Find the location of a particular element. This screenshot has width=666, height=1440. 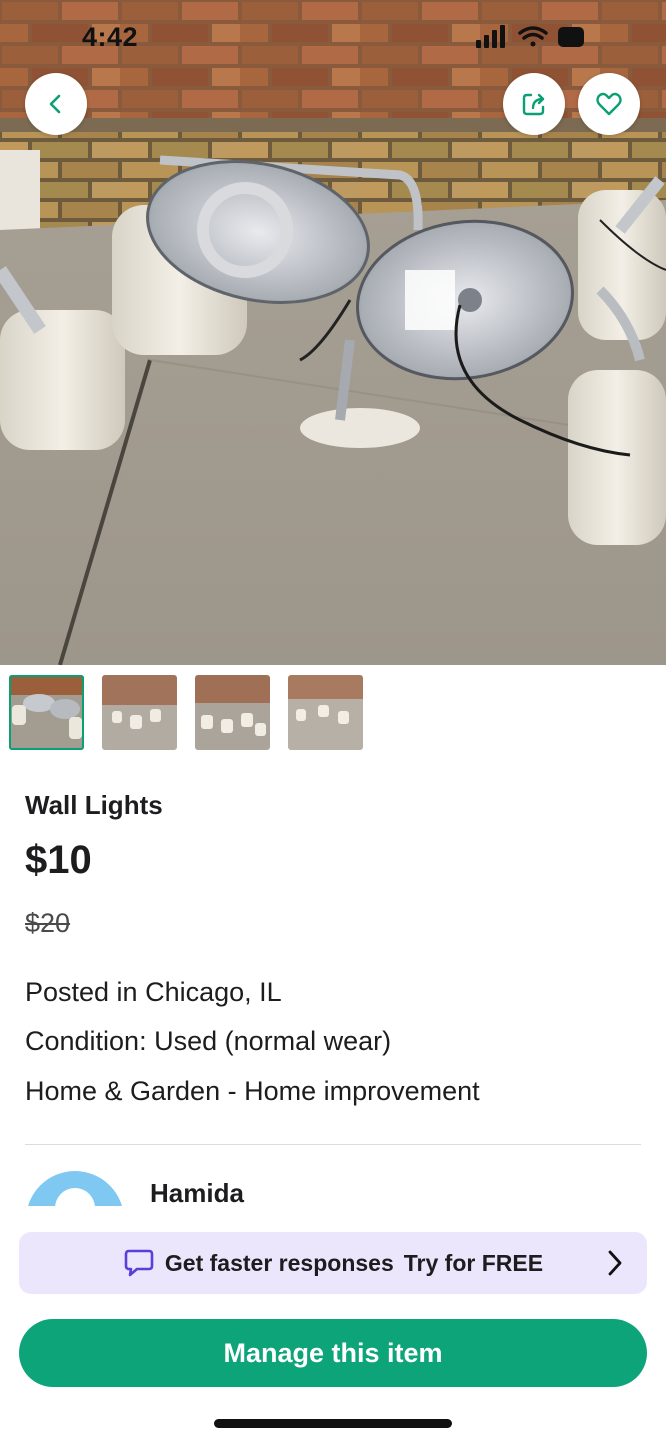

wifi-icon is located at coordinates (533, 36).